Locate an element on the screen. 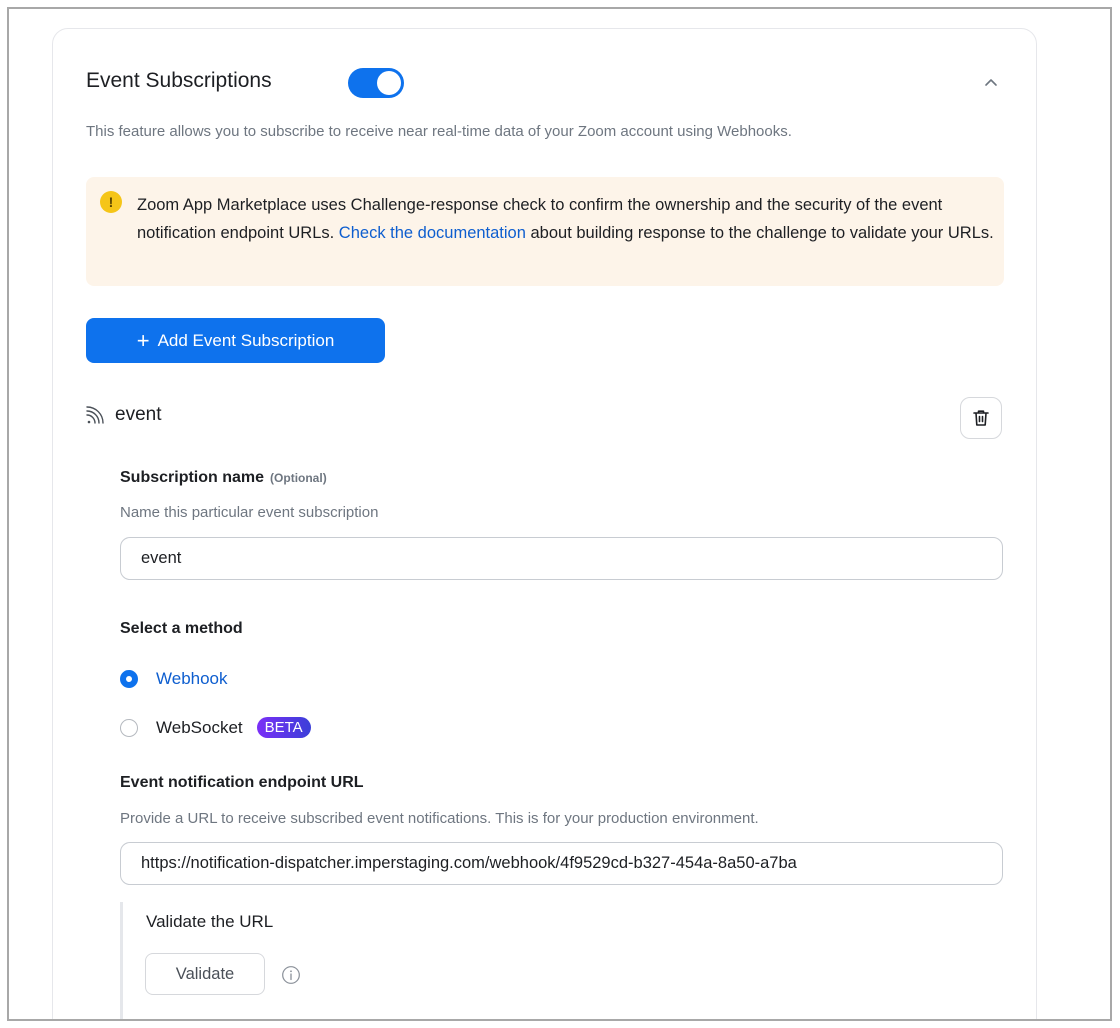  delete-subscription-button is located at coordinates (981, 418).